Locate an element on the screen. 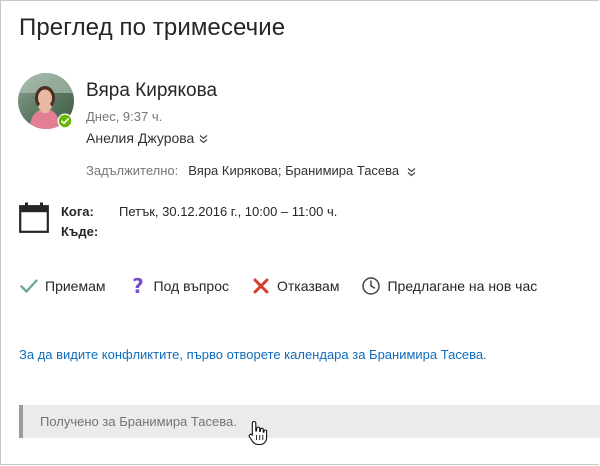  close-icon is located at coordinates (261, 286).